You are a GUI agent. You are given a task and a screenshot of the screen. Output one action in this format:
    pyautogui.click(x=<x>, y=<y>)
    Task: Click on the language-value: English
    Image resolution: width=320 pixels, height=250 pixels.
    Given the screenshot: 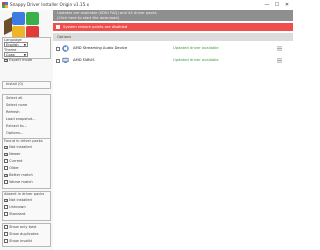 What is the action you would take?
    pyautogui.click(x=12, y=45)
    